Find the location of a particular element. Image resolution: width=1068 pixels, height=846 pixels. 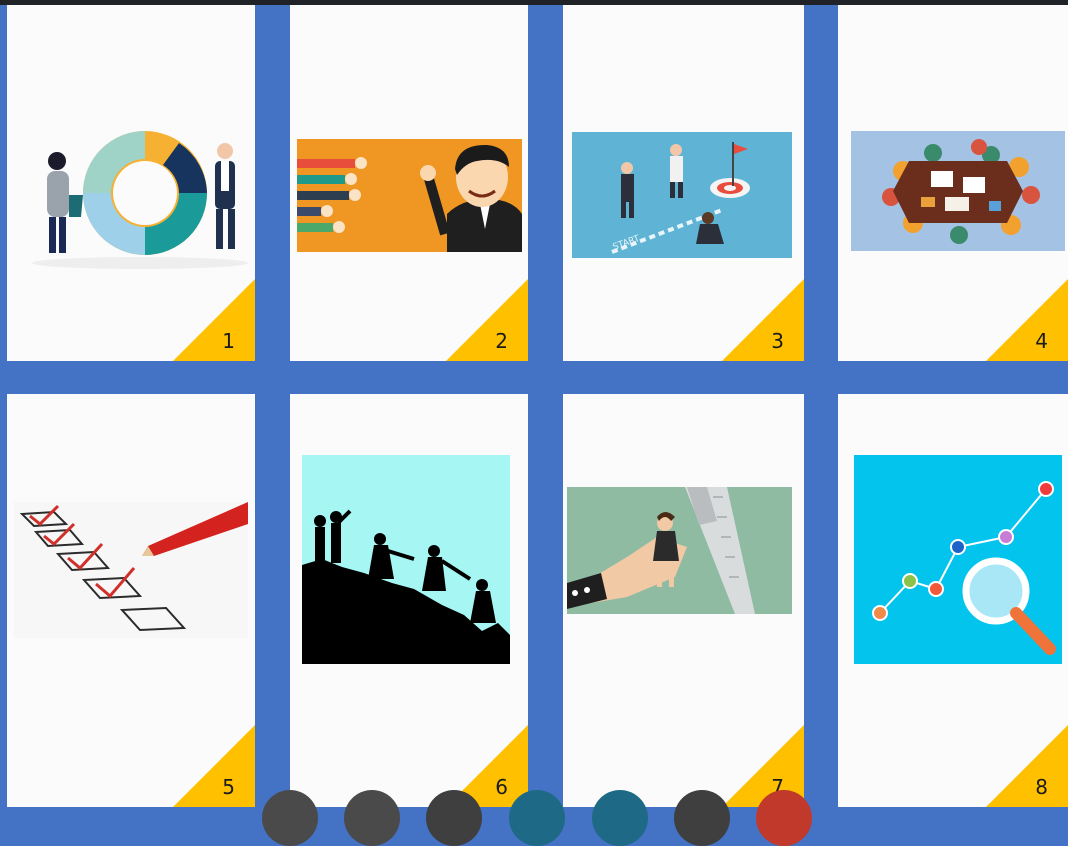

card-6: 6 is located at coordinates (409, 600).